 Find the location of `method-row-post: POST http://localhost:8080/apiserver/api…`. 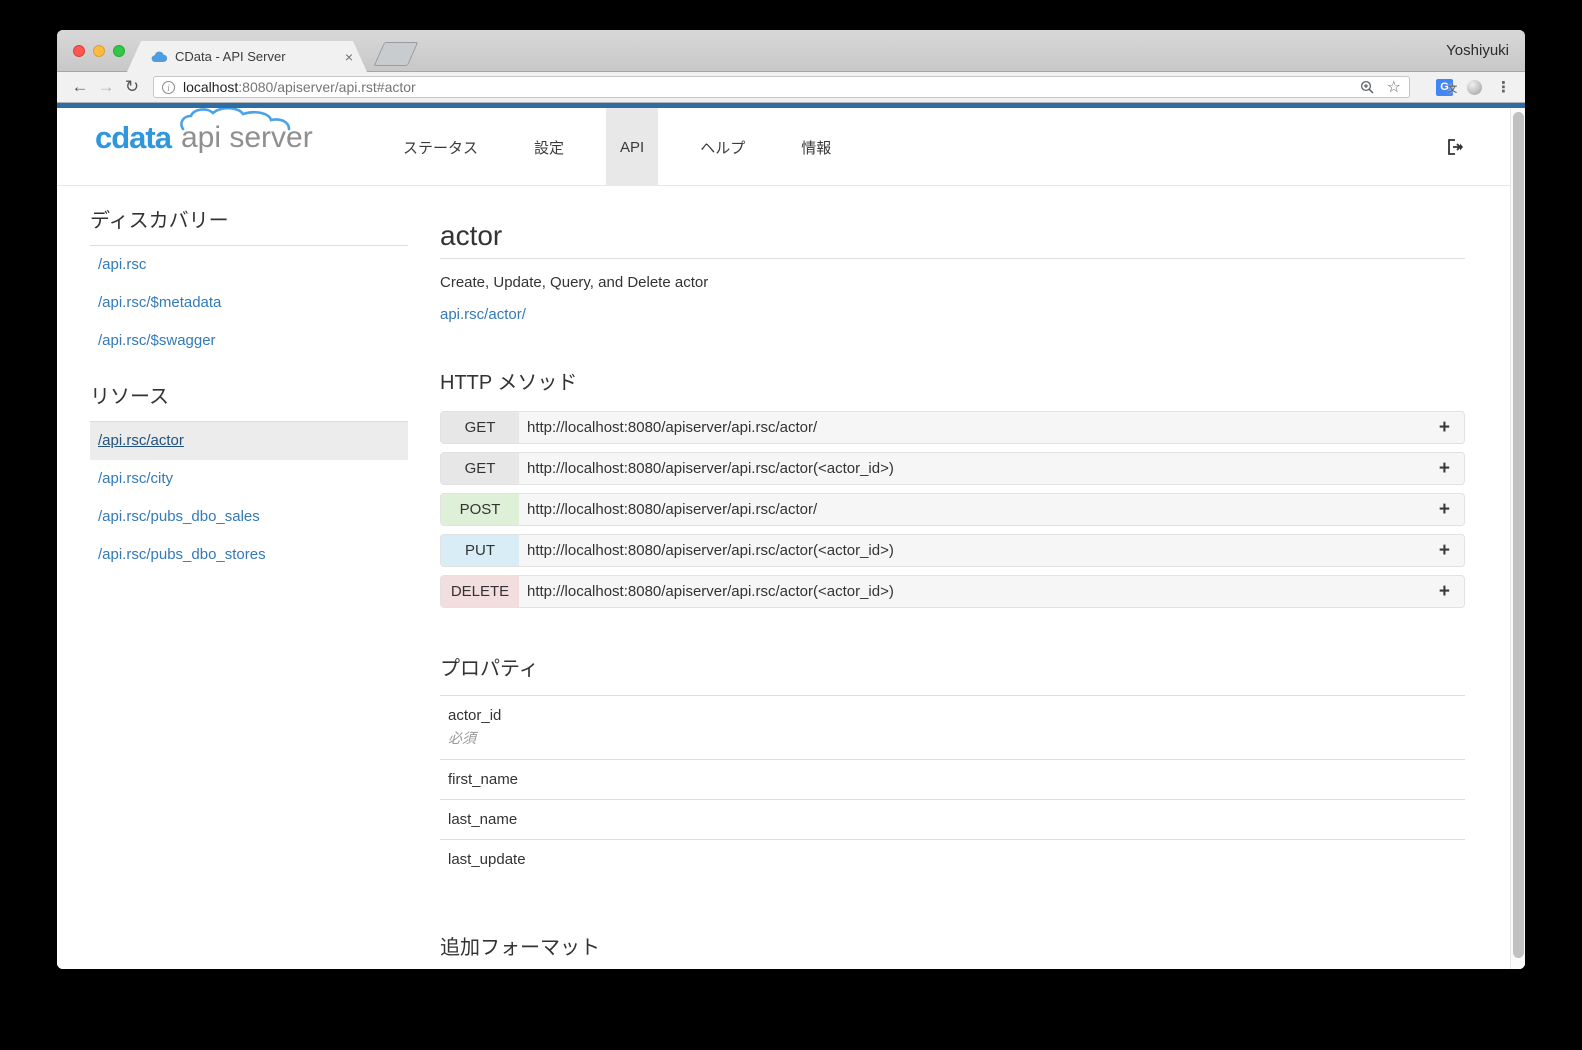

method-row-post: POST http://localhost:8080/apiserver/api… is located at coordinates (952, 509).